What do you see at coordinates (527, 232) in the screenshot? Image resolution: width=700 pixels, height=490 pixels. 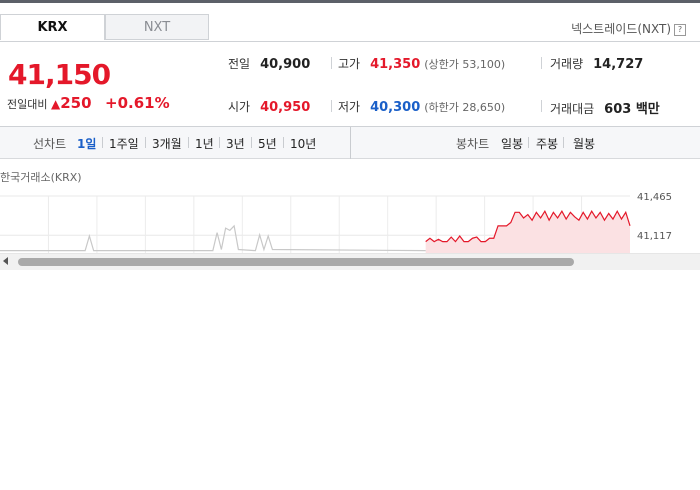 I see `today-area-fill` at bounding box center [527, 232].